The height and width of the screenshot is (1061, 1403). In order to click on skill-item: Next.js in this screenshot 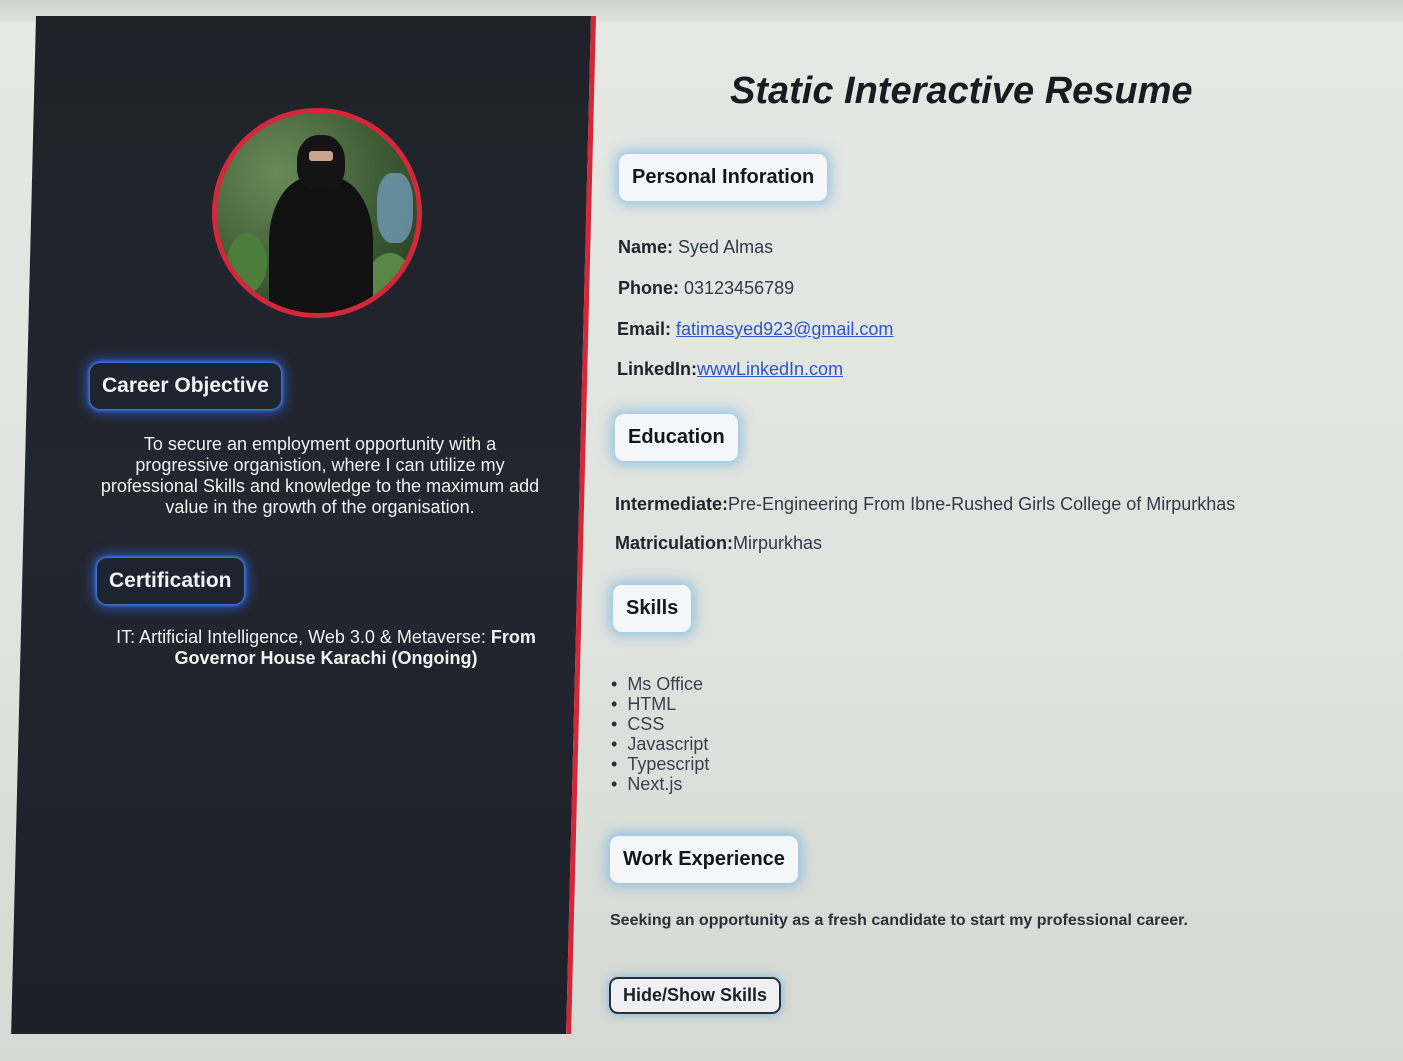, I will do `click(660, 784)`.